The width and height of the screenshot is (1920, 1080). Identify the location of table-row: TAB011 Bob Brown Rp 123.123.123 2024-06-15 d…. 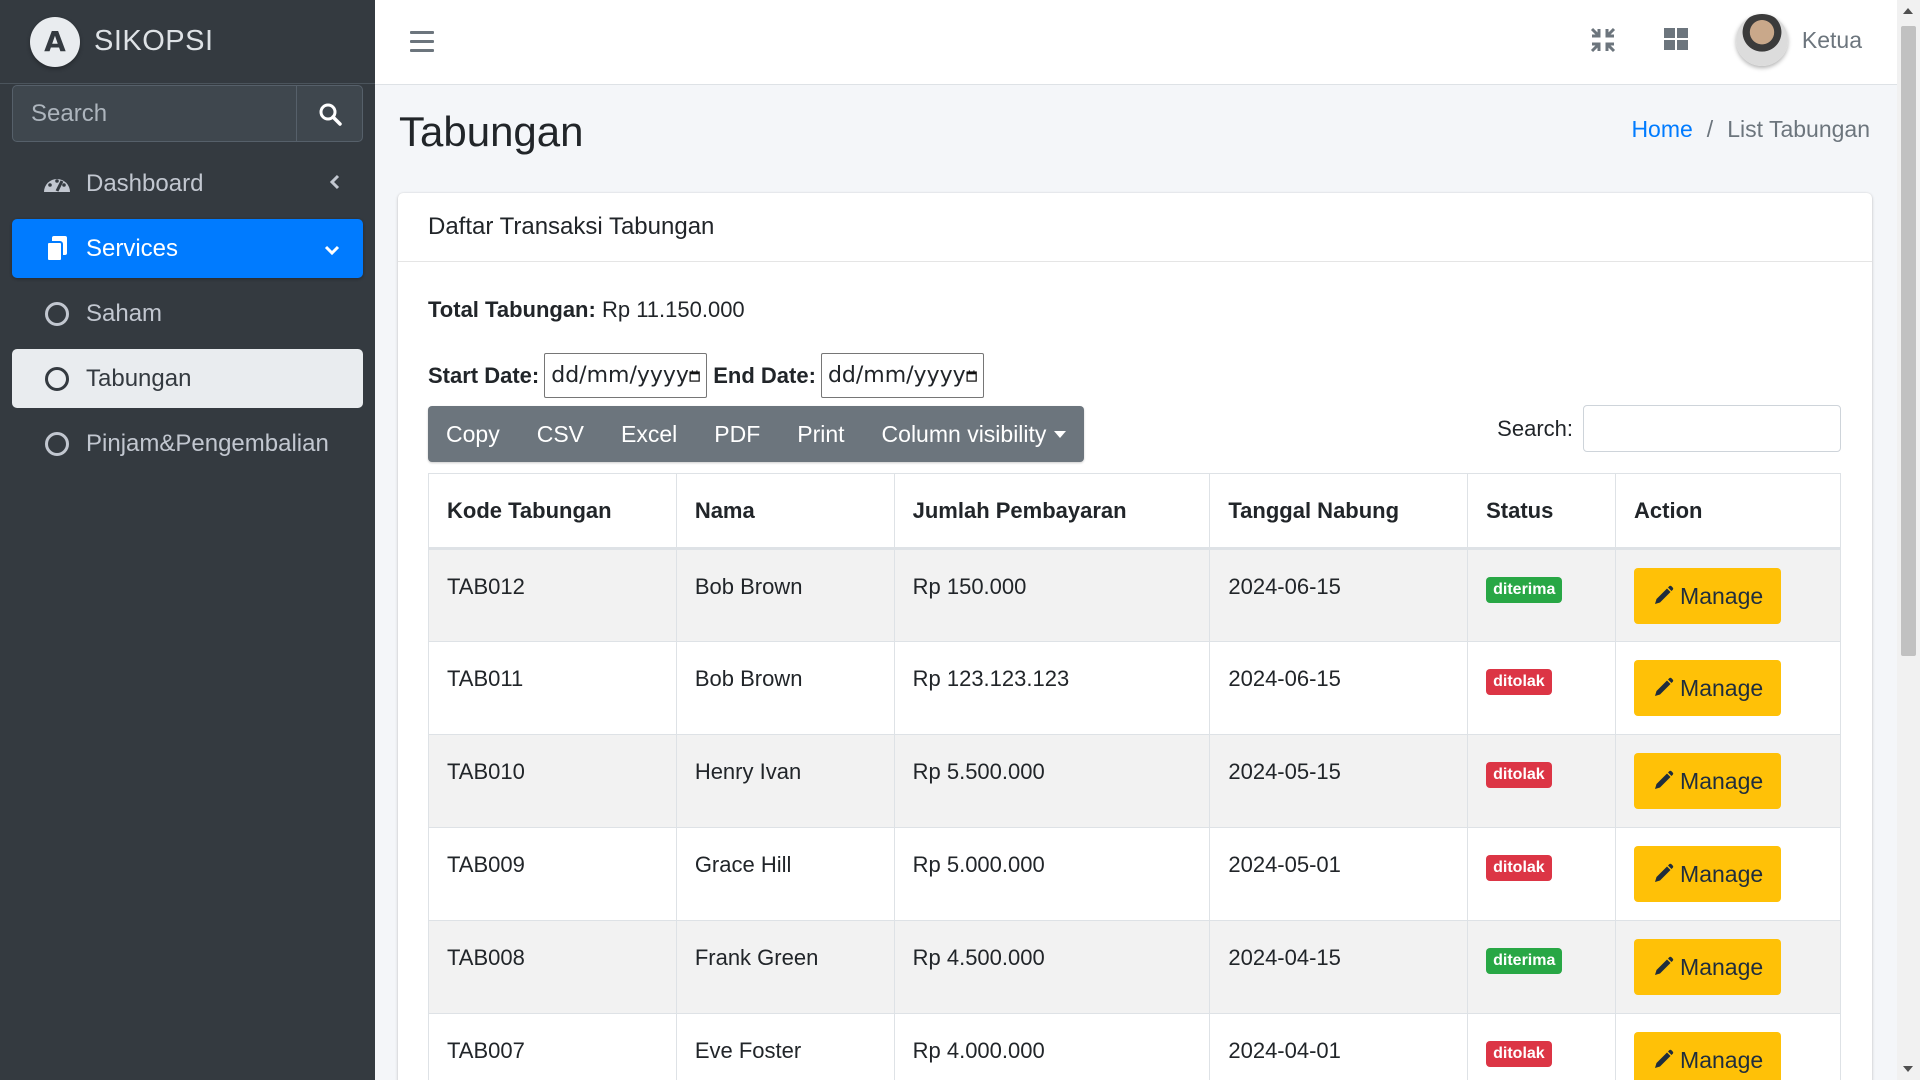
(1134, 688).